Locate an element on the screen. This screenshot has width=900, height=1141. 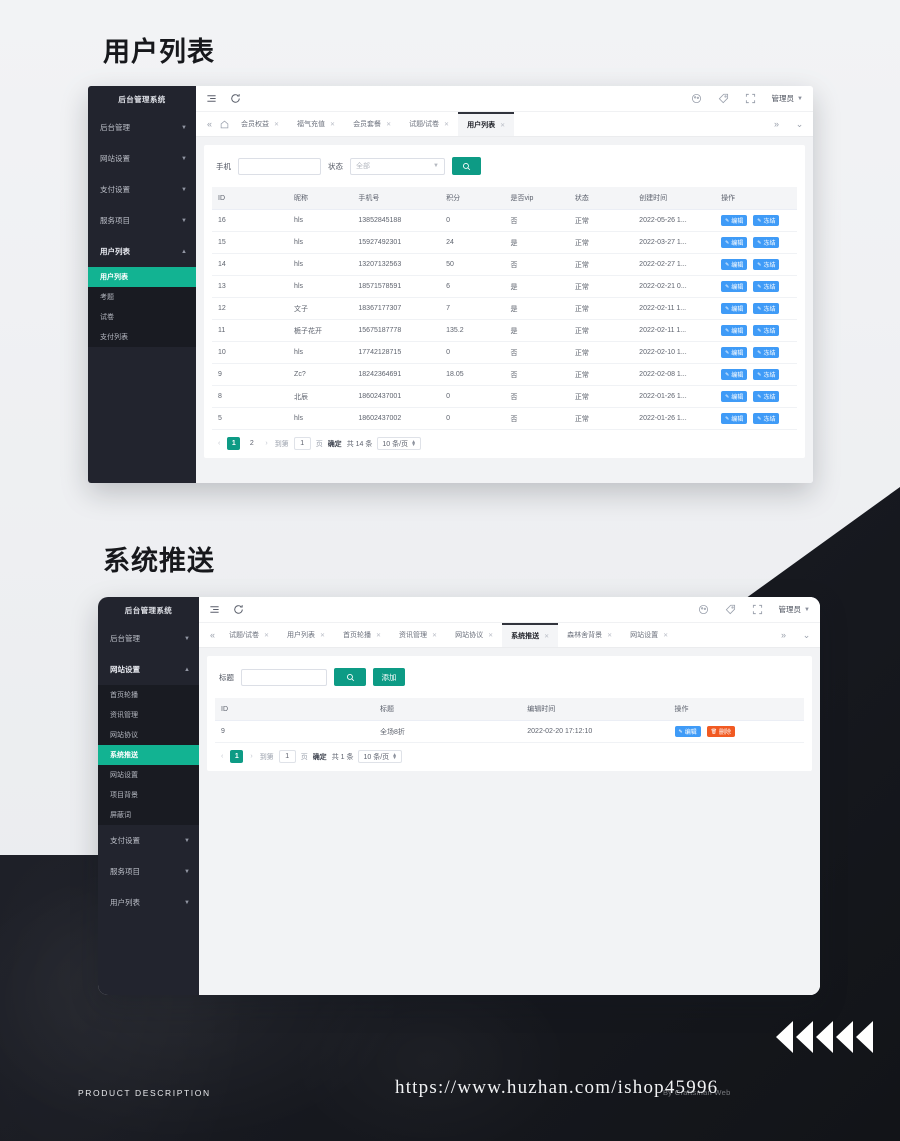
tab-user-list: 用户列表 ✕ is located at coordinates (486, 124).